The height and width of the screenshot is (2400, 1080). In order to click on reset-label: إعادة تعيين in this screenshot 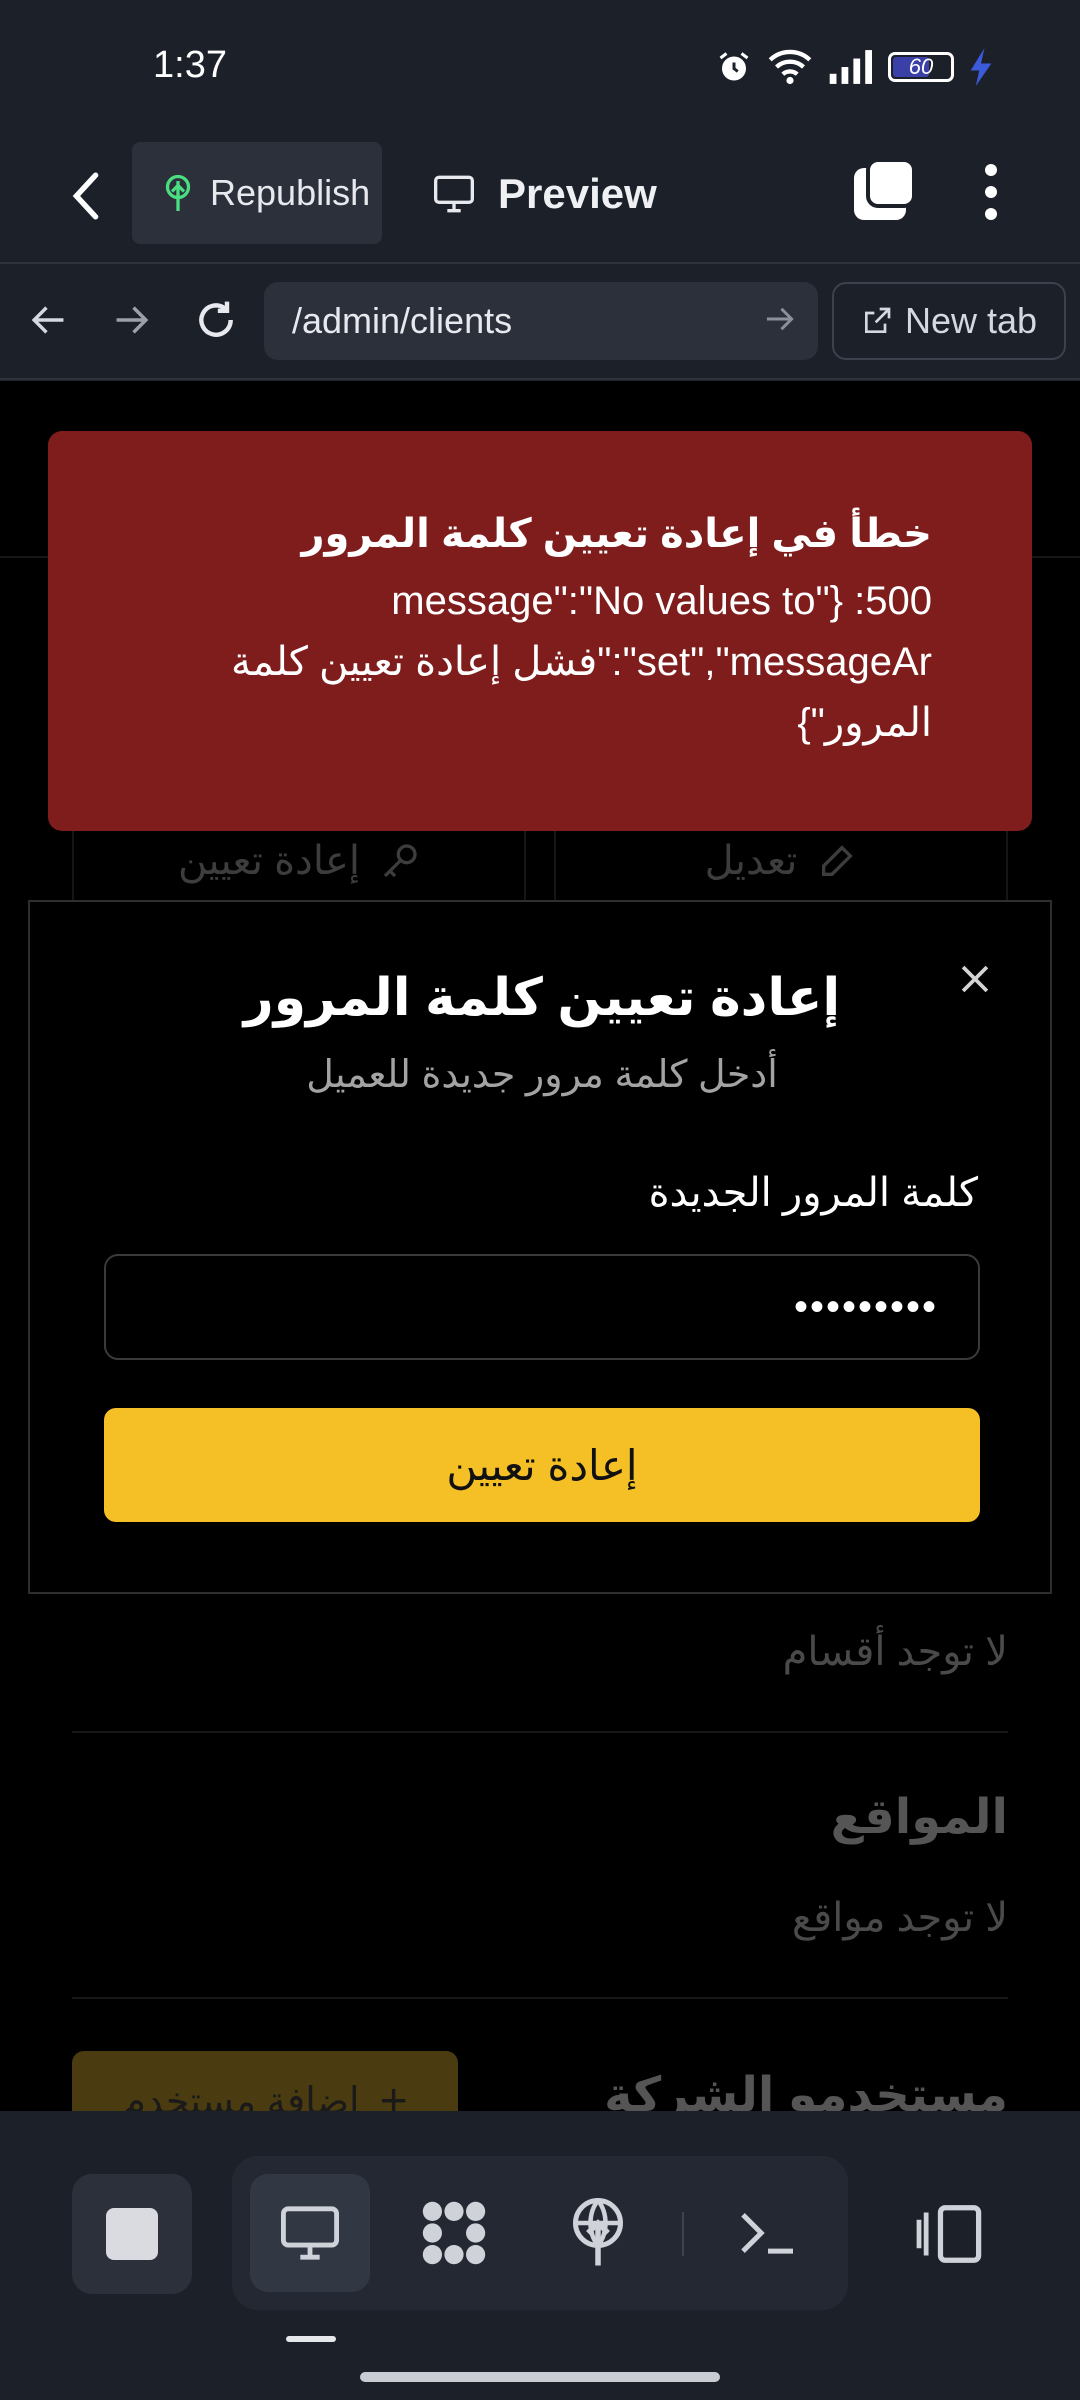, I will do `click(269, 861)`.